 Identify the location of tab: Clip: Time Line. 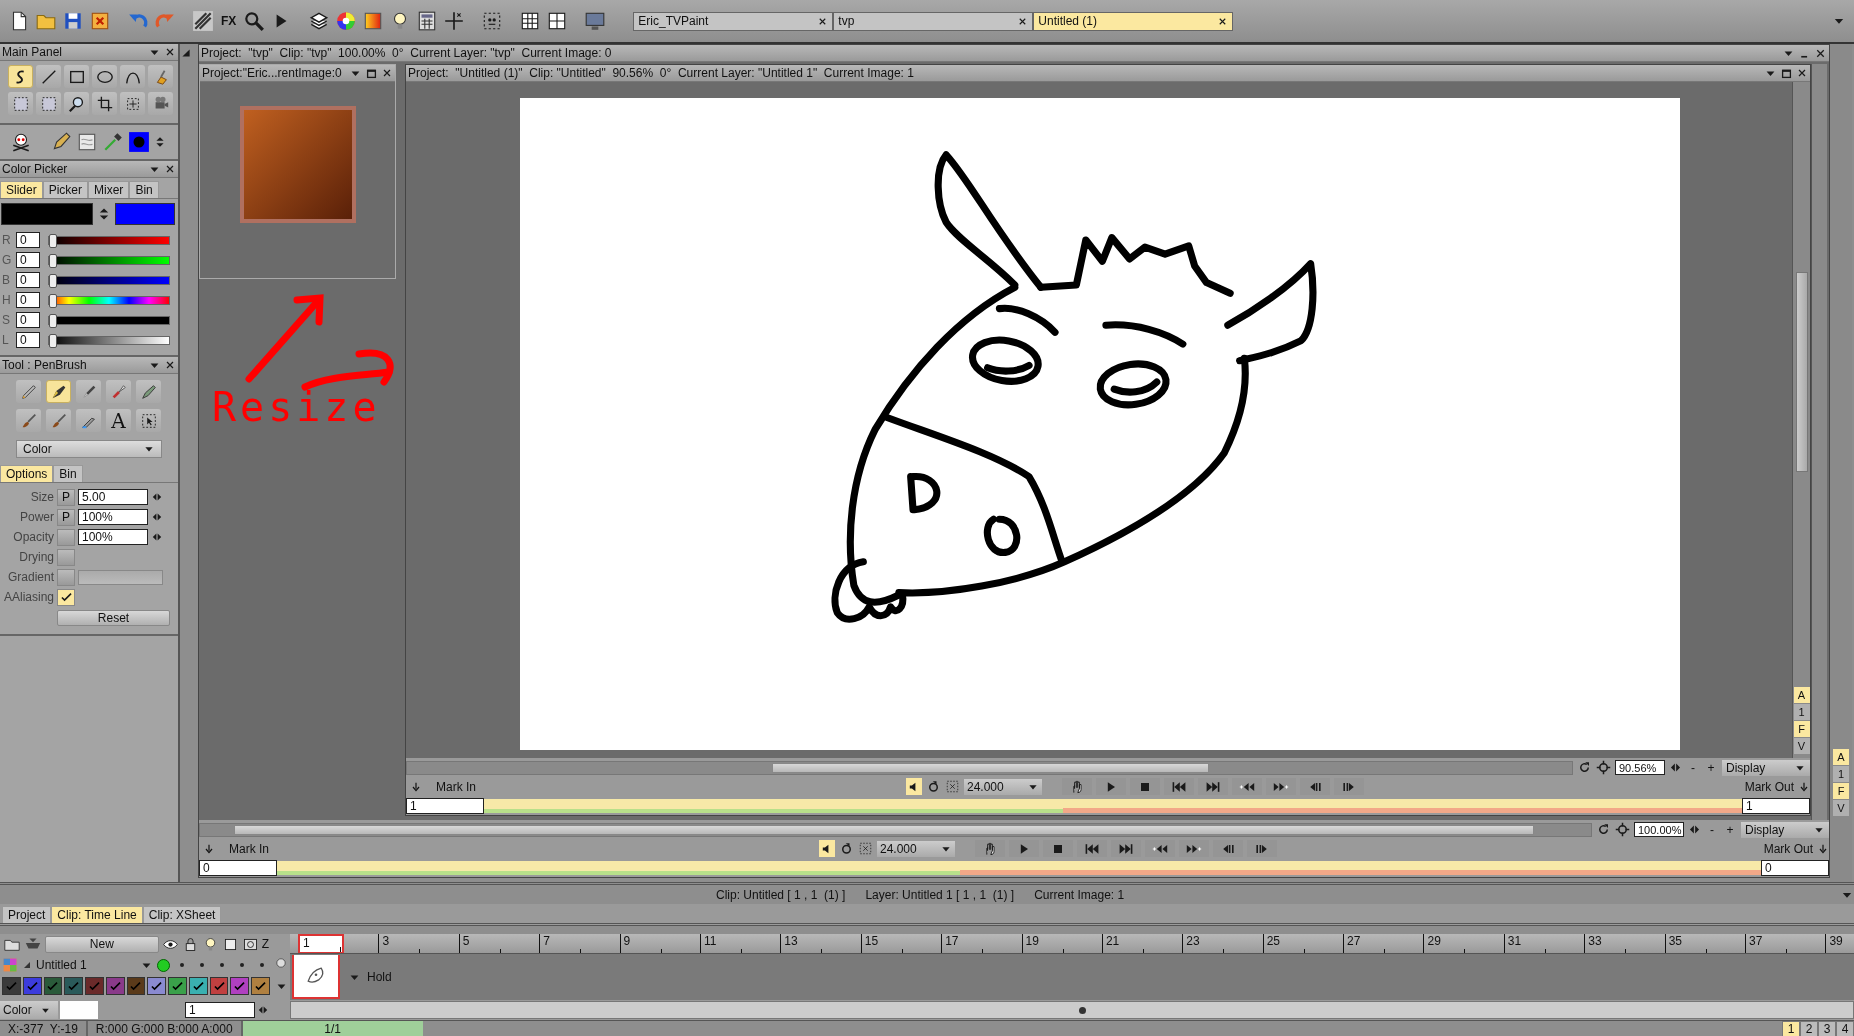
(97, 914).